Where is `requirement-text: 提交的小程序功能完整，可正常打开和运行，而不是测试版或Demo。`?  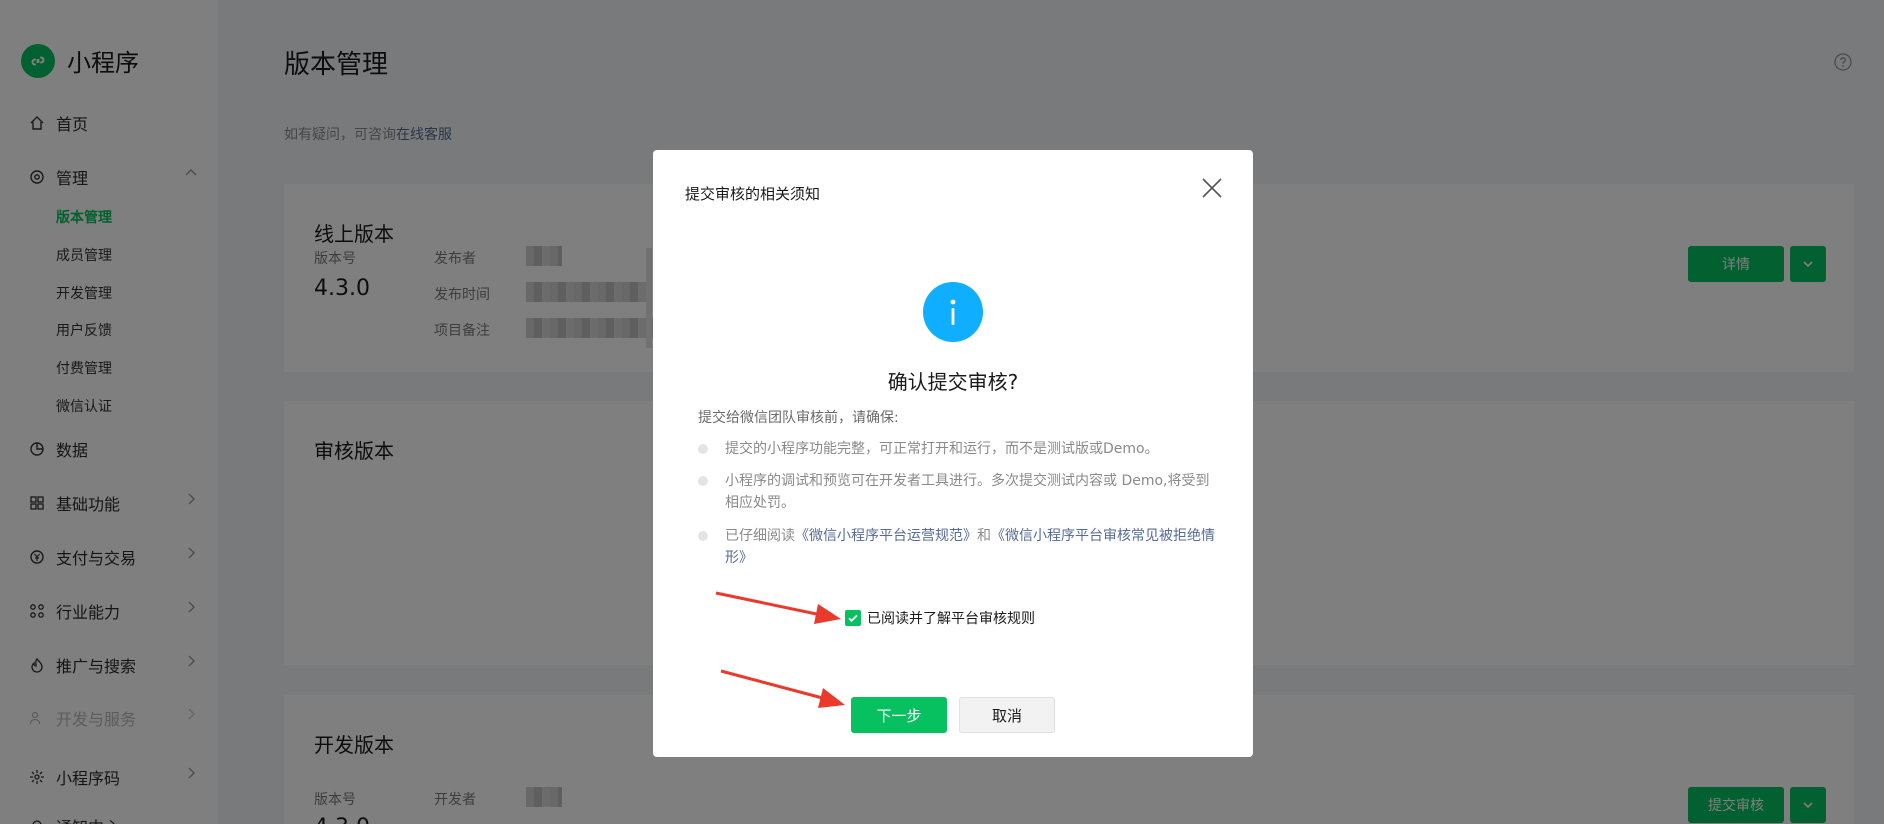 requirement-text: 提交的小程序功能完整，可正常打开和运行，而不是测试版或Demo。 is located at coordinates (942, 449).